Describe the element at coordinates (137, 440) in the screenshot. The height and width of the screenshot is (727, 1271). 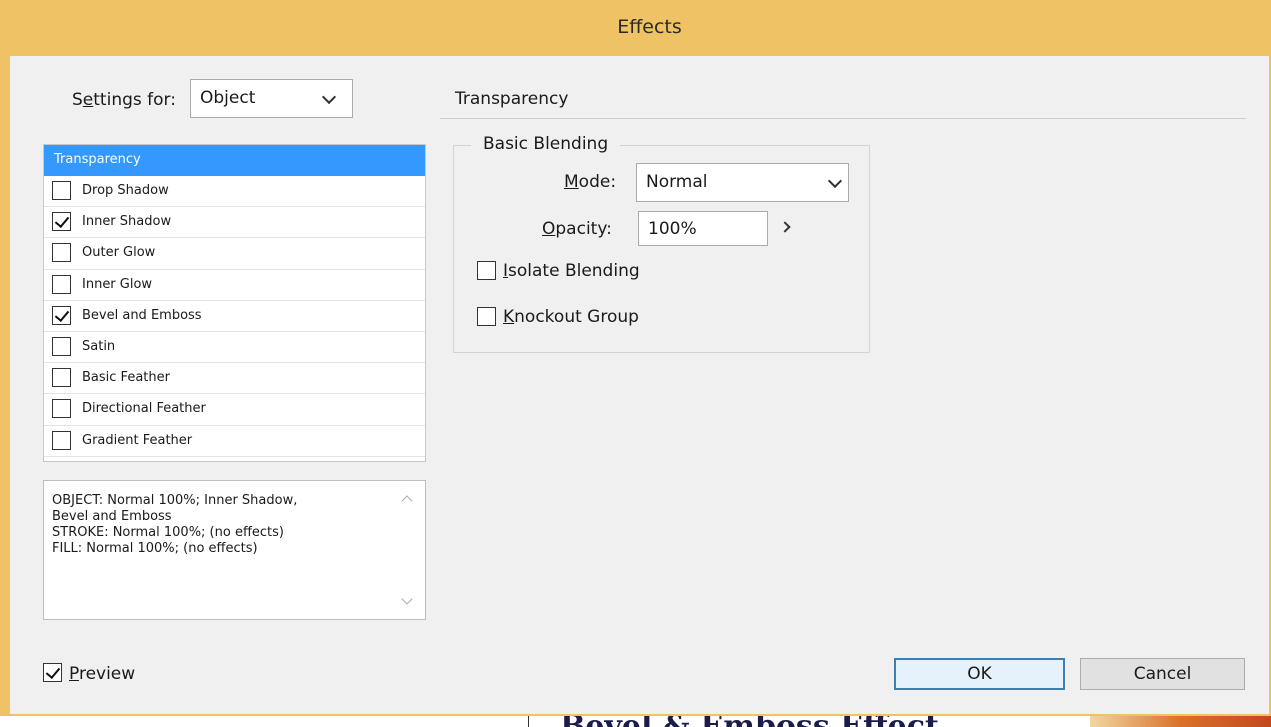
I see `effect-label: Gradient Feather` at that location.